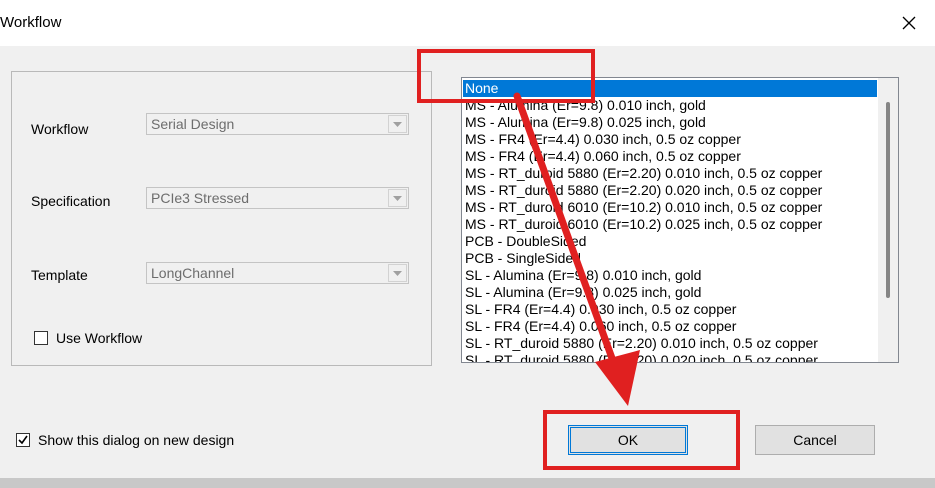  Describe the element at coordinates (888, 200) in the screenshot. I see `scrollbar-thumb` at that location.